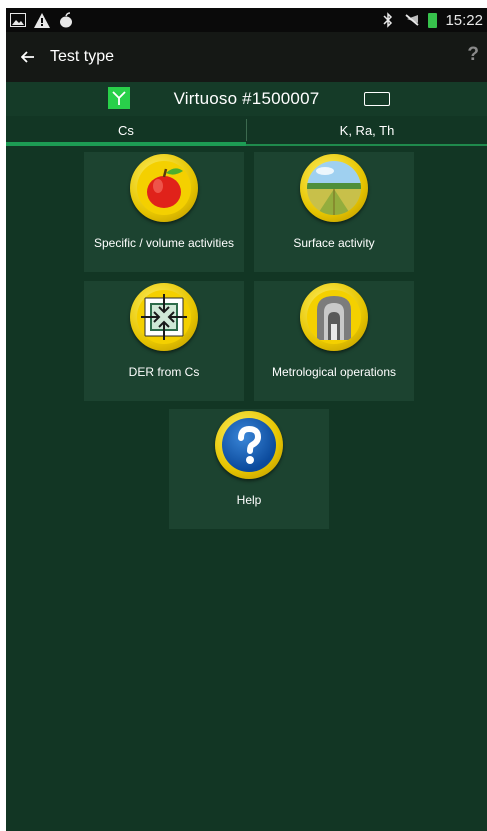 This screenshot has height=831, width=487. What do you see at coordinates (28, 57) in the screenshot?
I see `back-arrow-icon` at bounding box center [28, 57].